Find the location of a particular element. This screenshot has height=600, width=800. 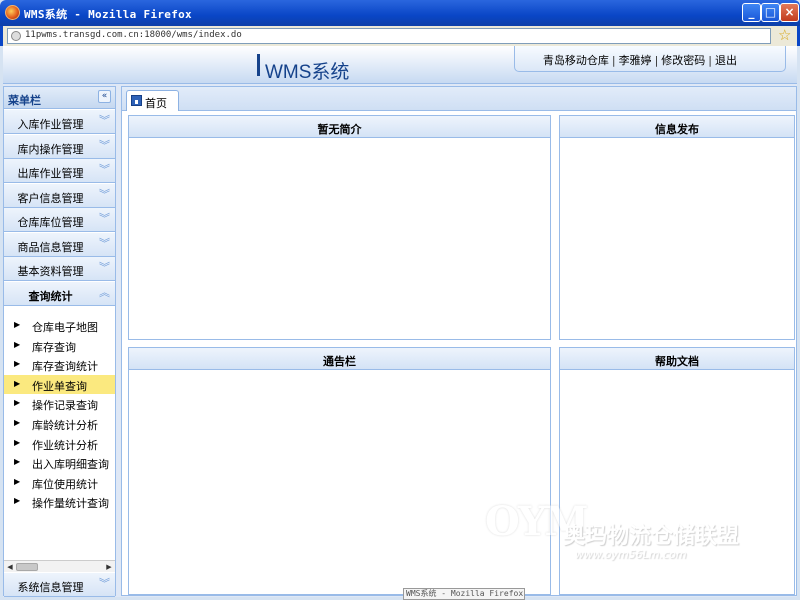

watermark-url: www.oym56Lm.com is located at coordinates (631, 554).